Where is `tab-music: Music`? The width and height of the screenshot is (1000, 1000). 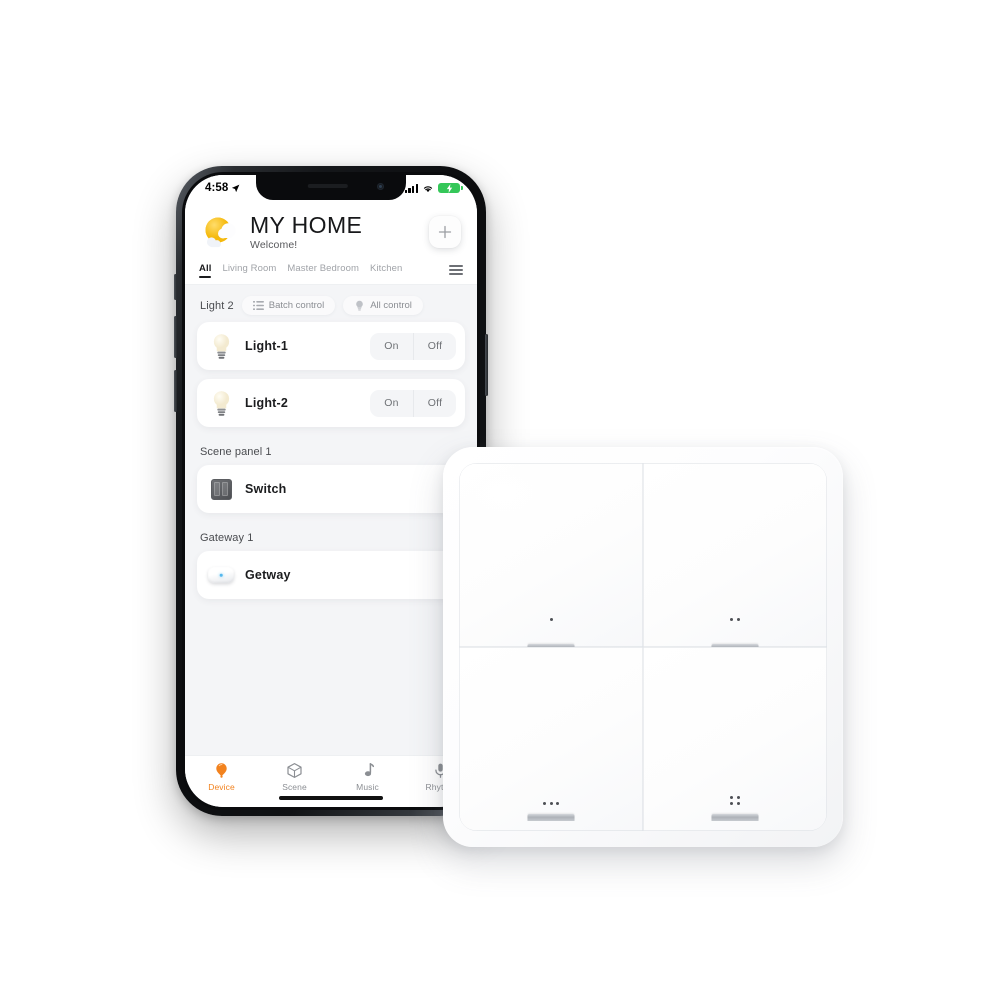
tab-music: Music is located at coordinates (367, 777).